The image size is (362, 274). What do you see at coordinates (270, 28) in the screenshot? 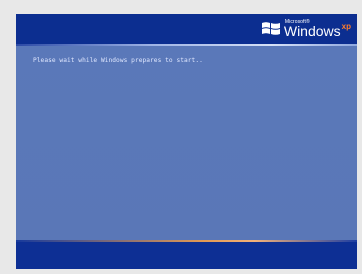
I see `windows-flag-icon` at bounding box center [270, 28].